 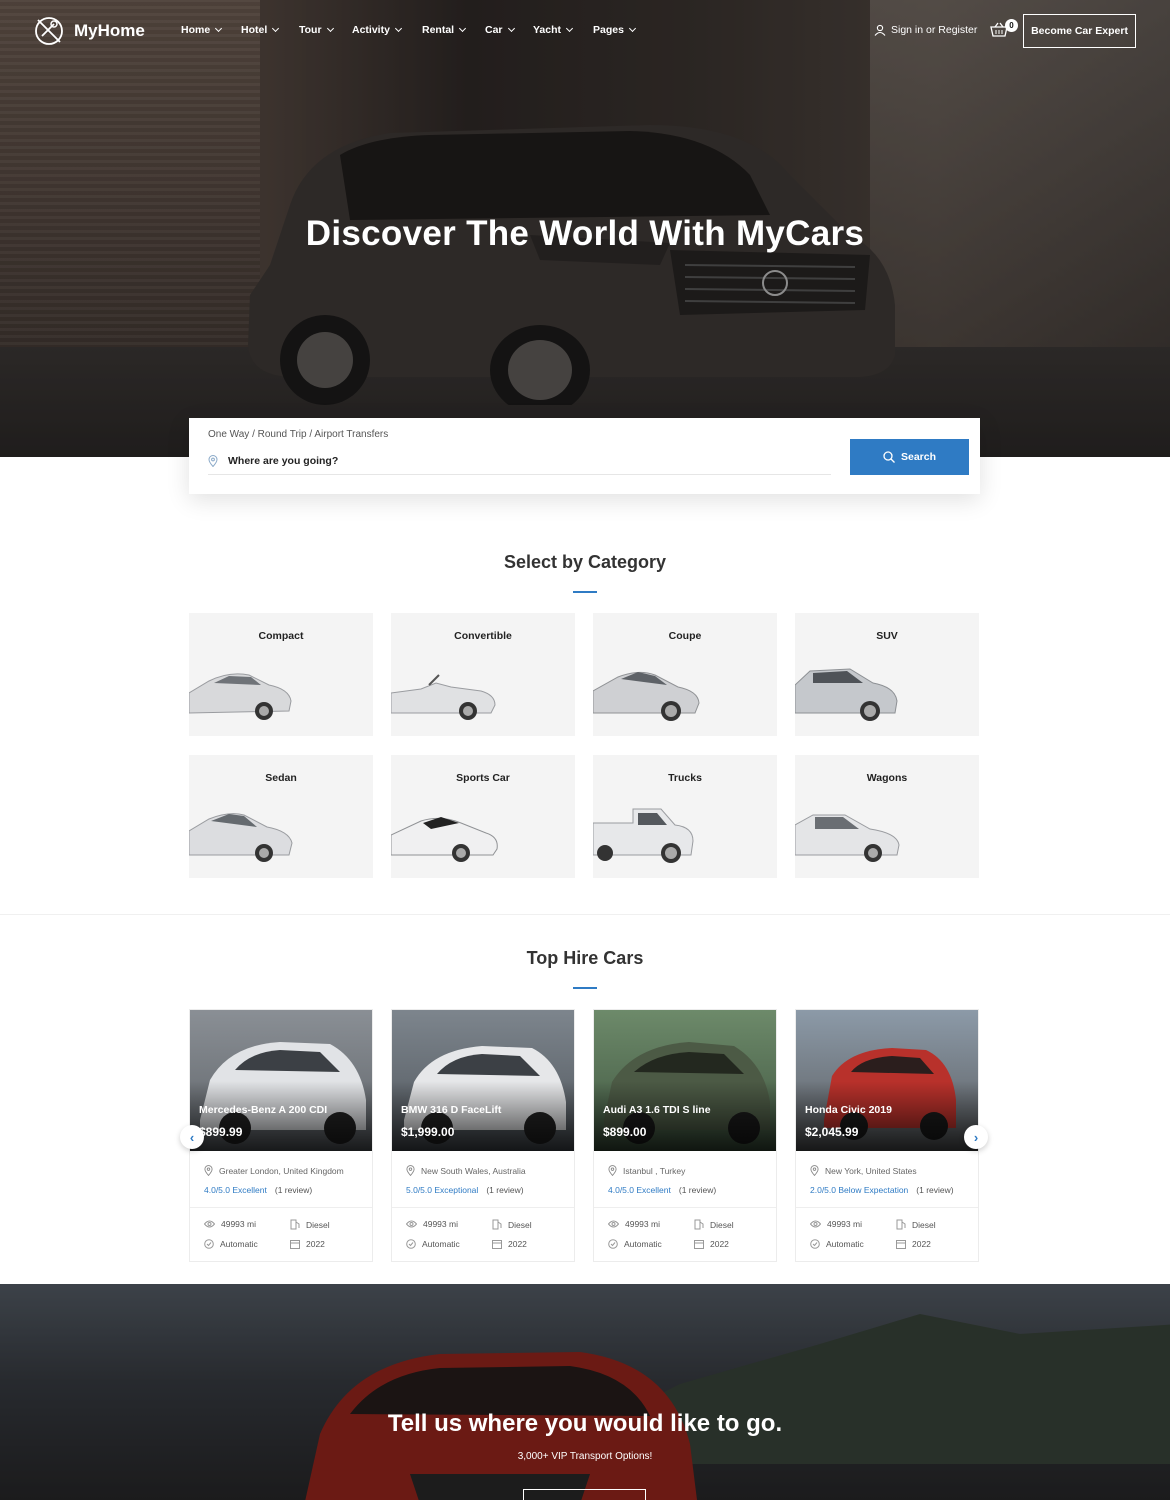 I want to click on convertible-car-icon, so click(x=443, y=697).